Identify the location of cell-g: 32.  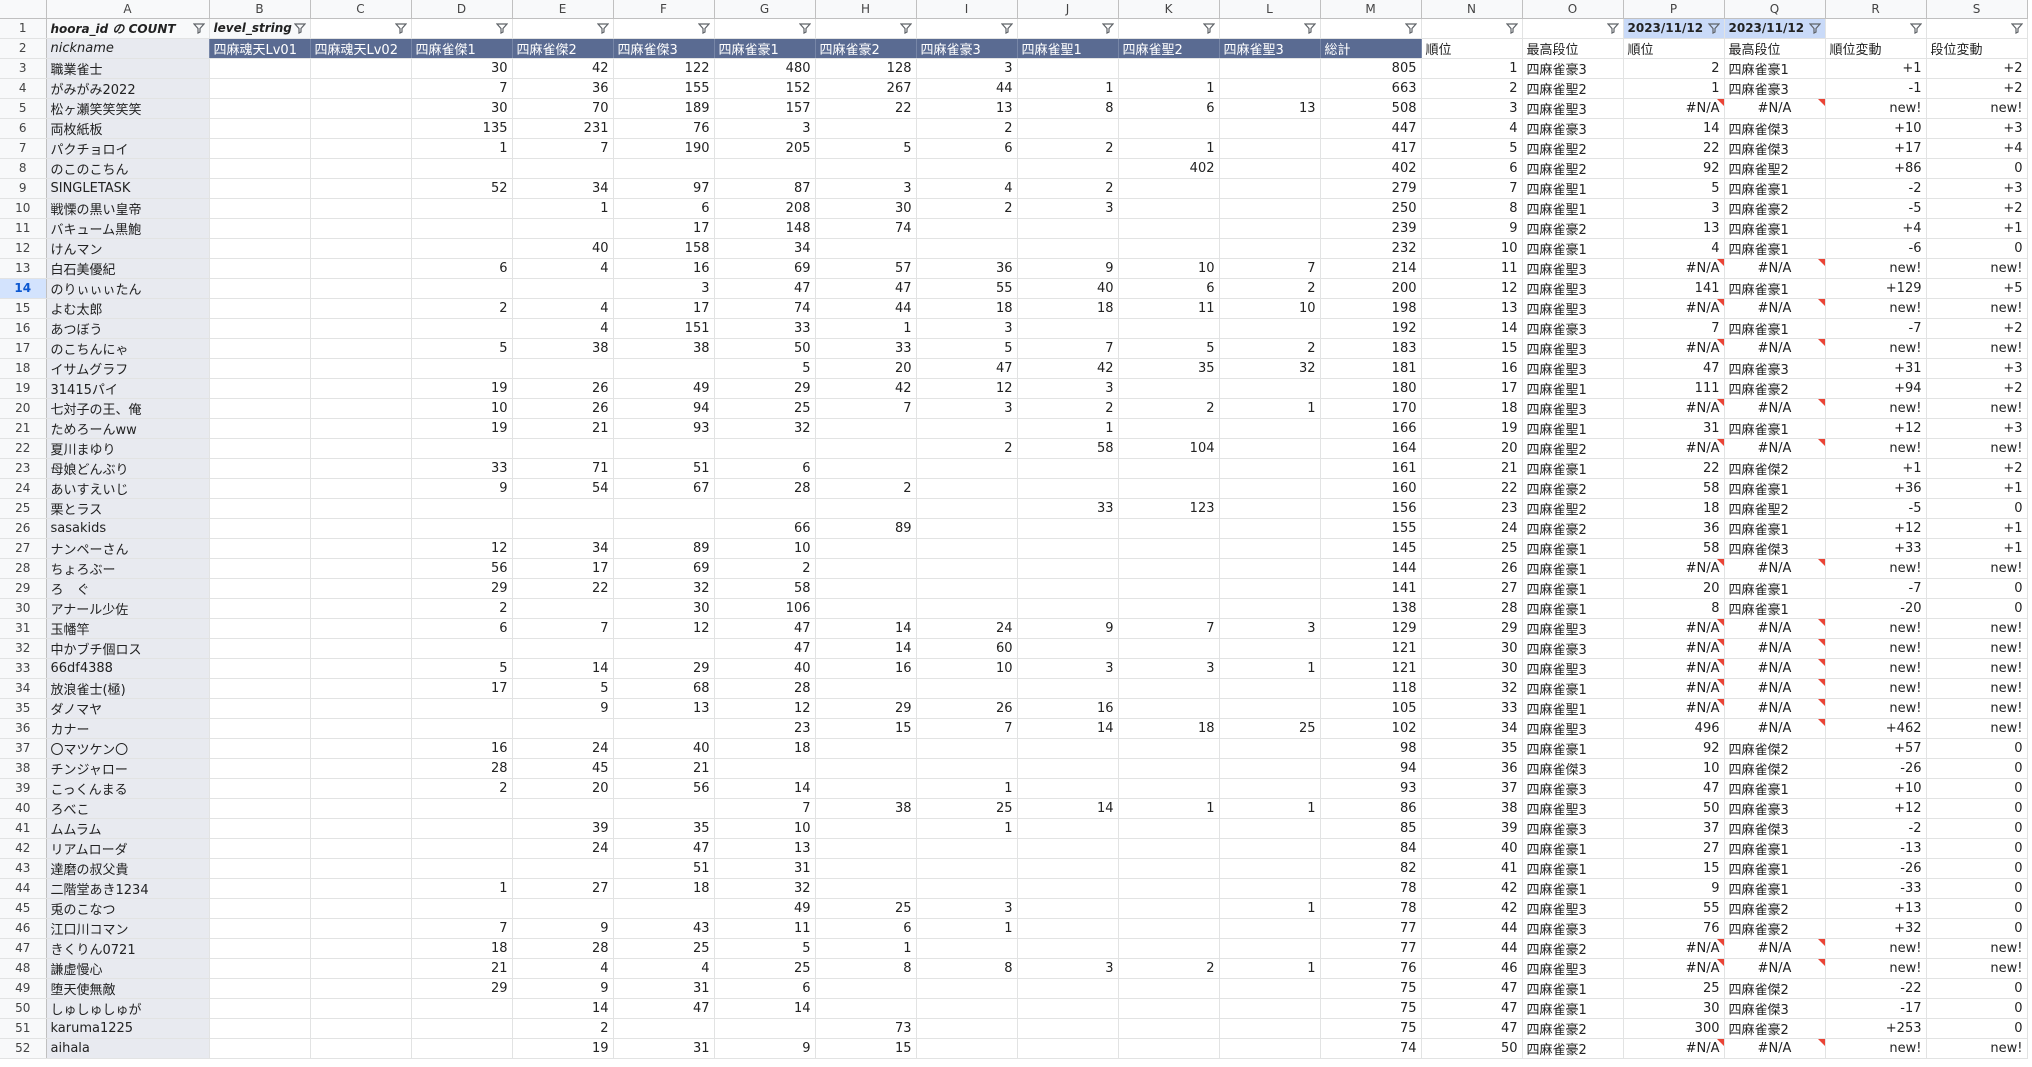
(765, 888).